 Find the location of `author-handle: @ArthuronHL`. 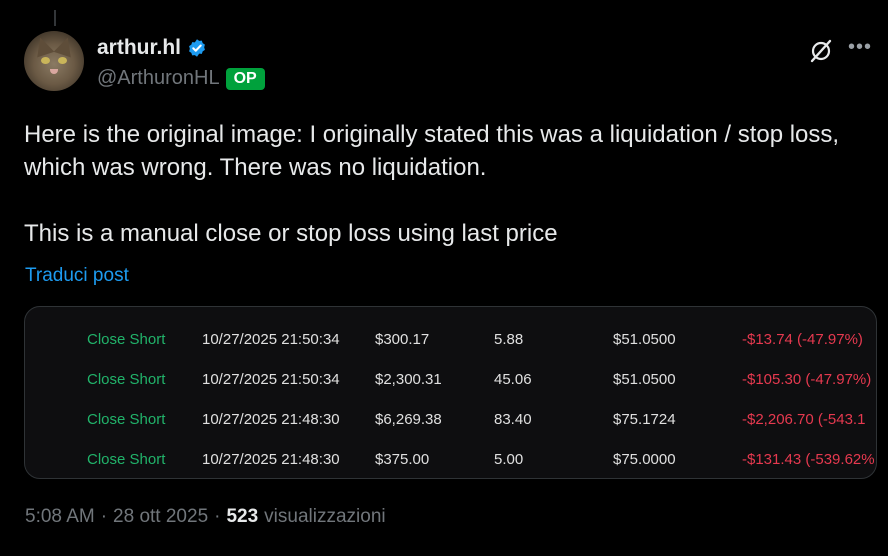

author-handle: @ArthuronHL is located at coordinates (158, 78).